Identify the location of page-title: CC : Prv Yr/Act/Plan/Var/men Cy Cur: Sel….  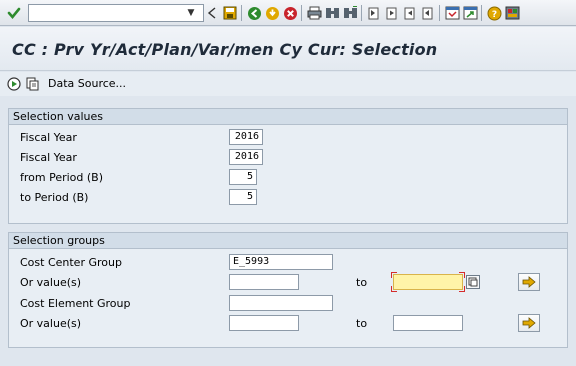
(225, 49).